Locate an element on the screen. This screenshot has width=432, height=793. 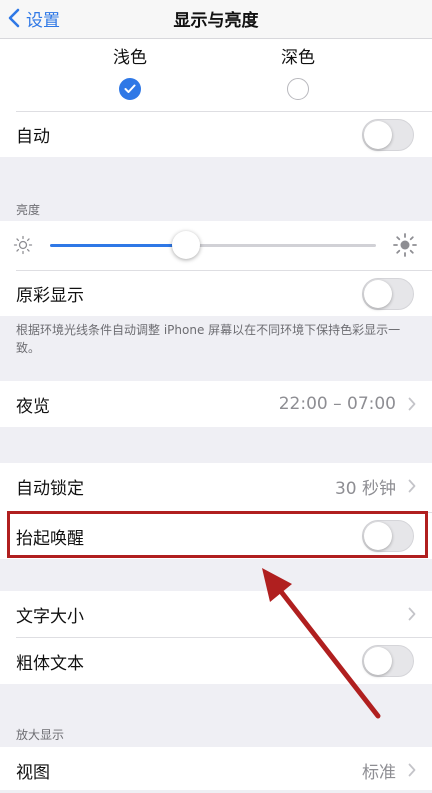
sun-small-icon is located at coordinates (23, 245).